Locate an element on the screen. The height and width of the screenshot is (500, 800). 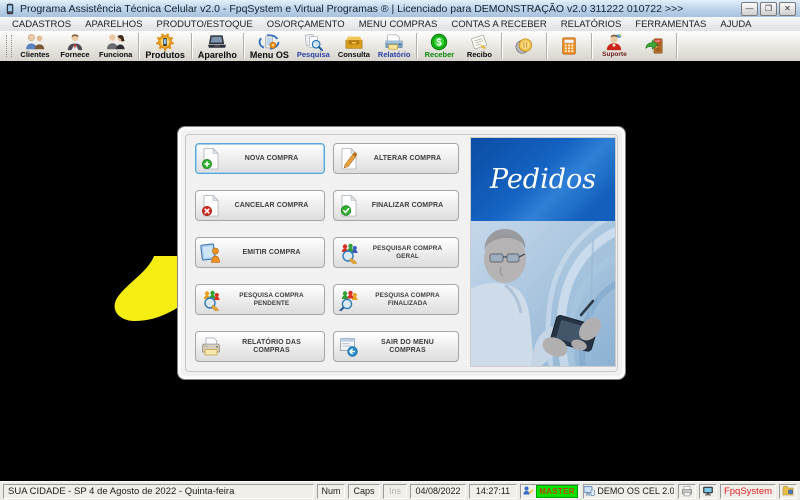
products-gear-icon is located at coordinates (165, 42).